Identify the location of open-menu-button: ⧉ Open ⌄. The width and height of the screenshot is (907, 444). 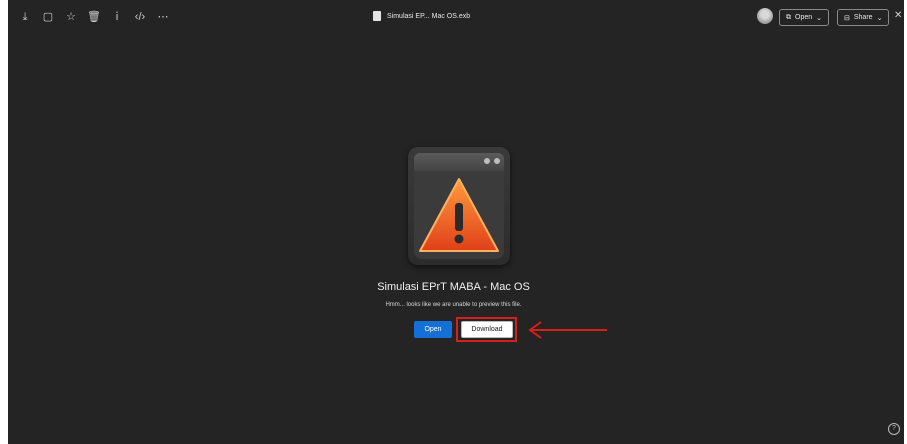
(804, 17).